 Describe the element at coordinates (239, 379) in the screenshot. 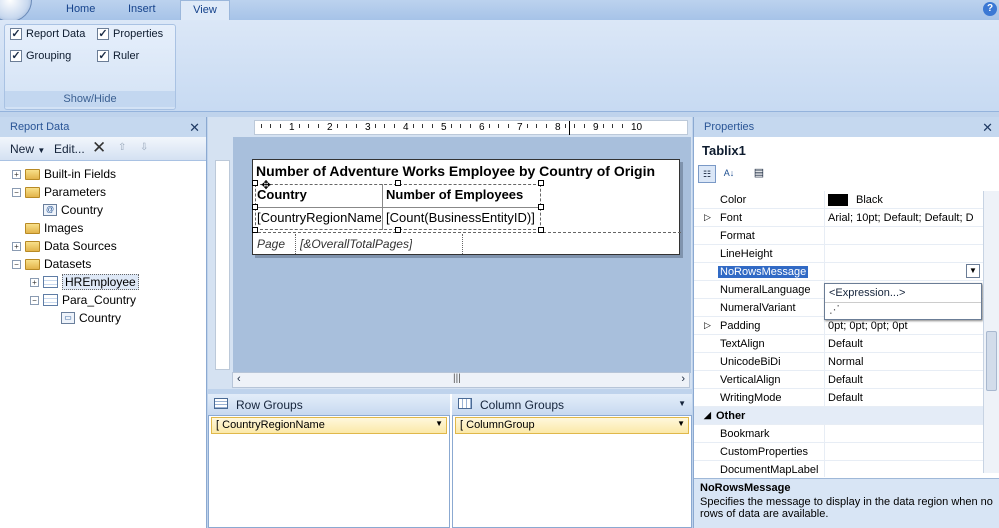

I see `scroll-left-icon: ‹` at that location.